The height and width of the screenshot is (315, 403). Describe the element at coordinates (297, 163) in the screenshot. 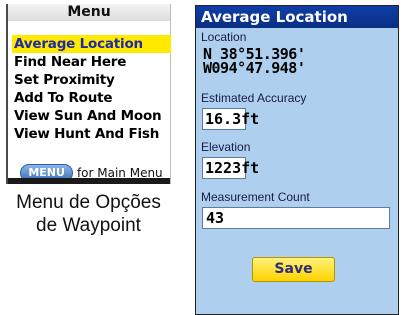

I see `elevation-section: Elevation 1223ft` at that location.